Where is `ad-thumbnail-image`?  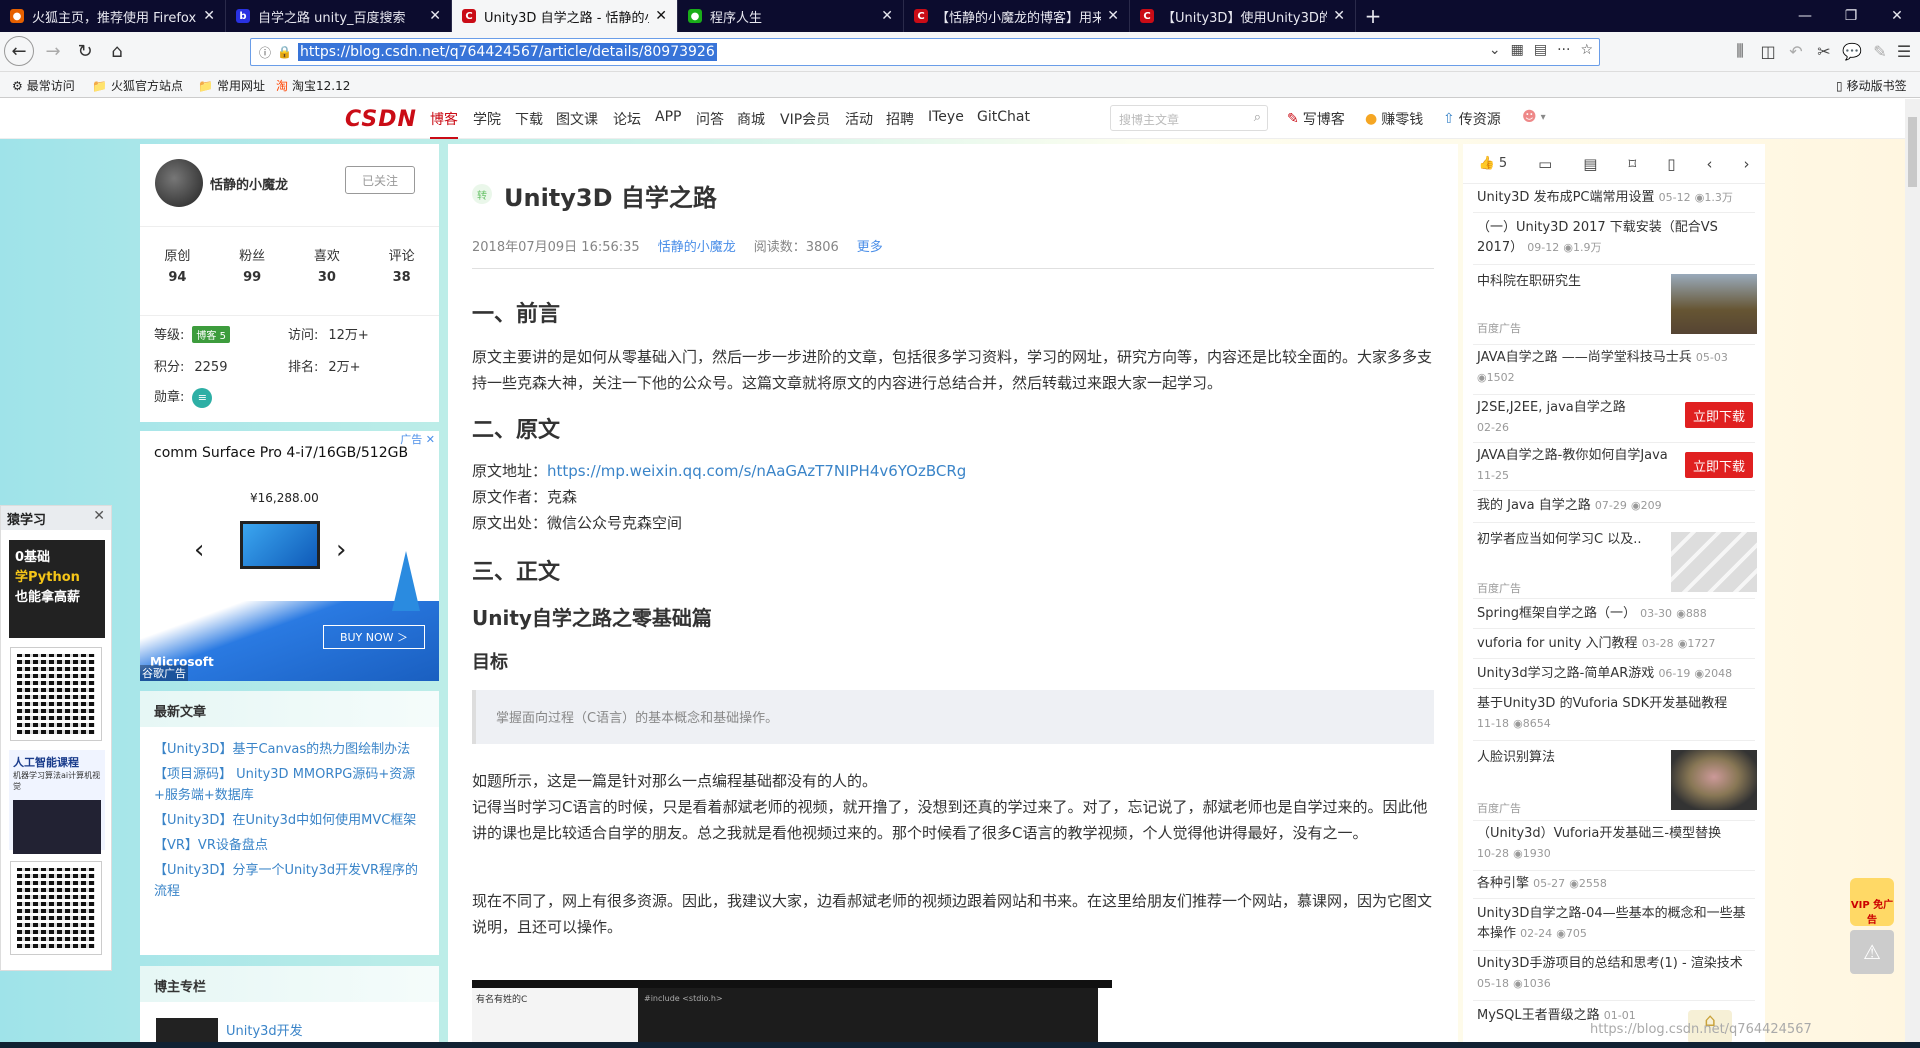
ad-thumbnail-image is located at coordinates (1714, 304).